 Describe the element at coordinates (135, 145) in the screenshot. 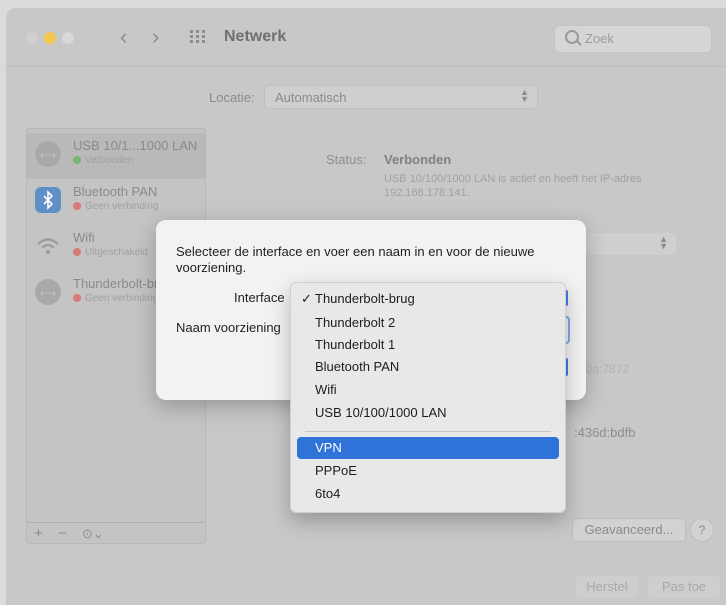

I see `service-name: USB 10/1...1000 LAN` at that location.